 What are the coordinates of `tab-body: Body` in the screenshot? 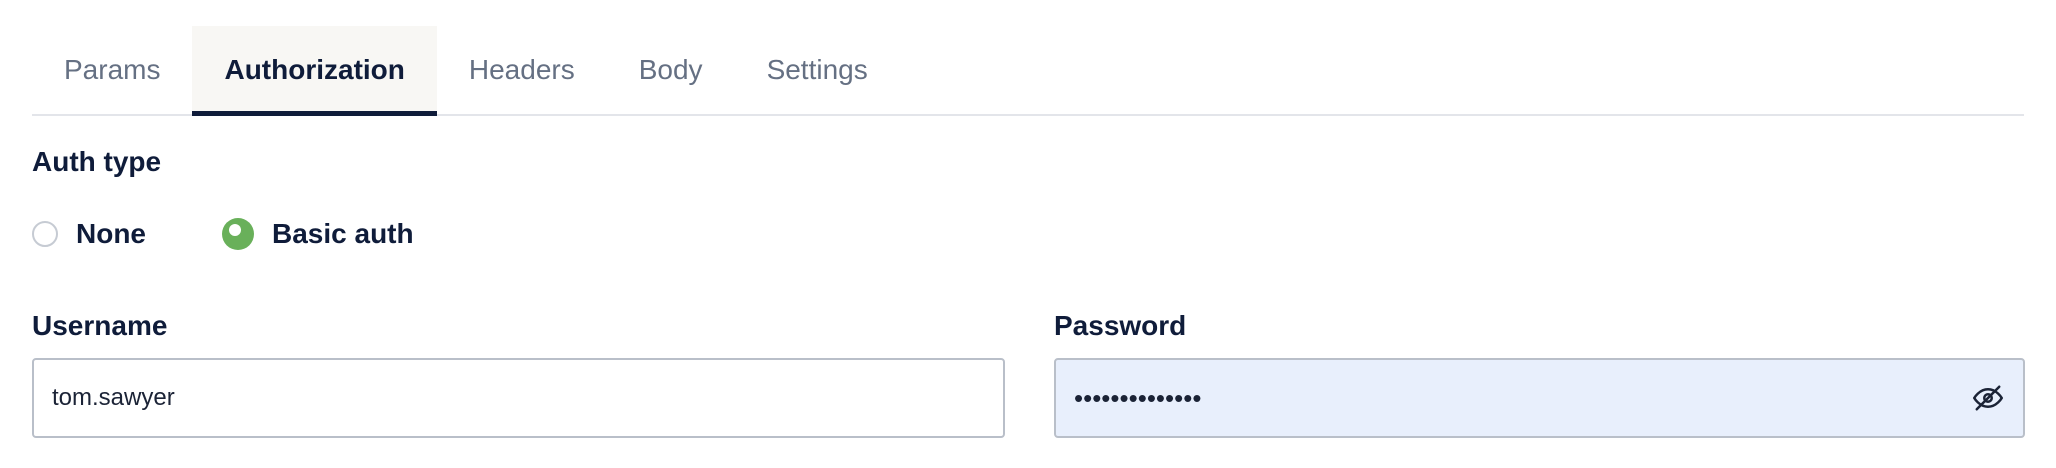 It's located at (671, 70).